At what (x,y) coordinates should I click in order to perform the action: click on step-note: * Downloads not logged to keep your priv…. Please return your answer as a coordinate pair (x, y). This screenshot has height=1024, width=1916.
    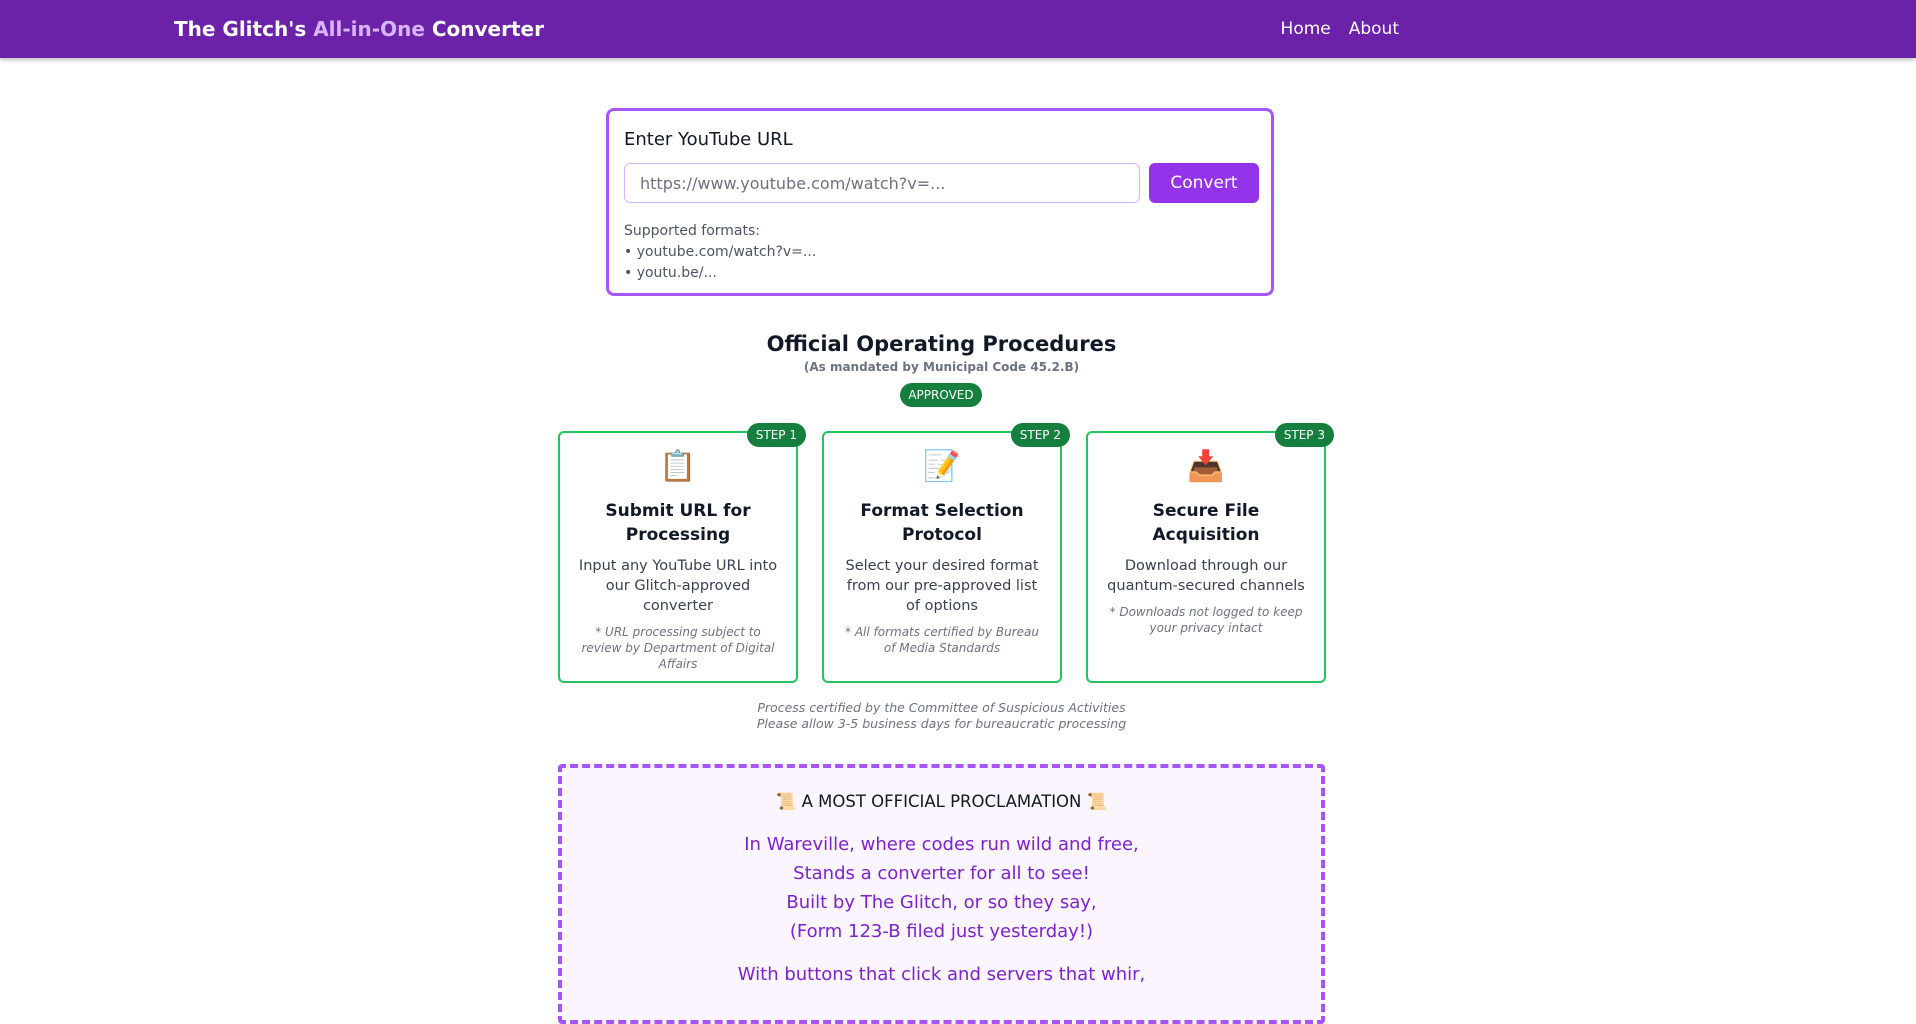
    Looking at the image, I should click on (1206, 620).